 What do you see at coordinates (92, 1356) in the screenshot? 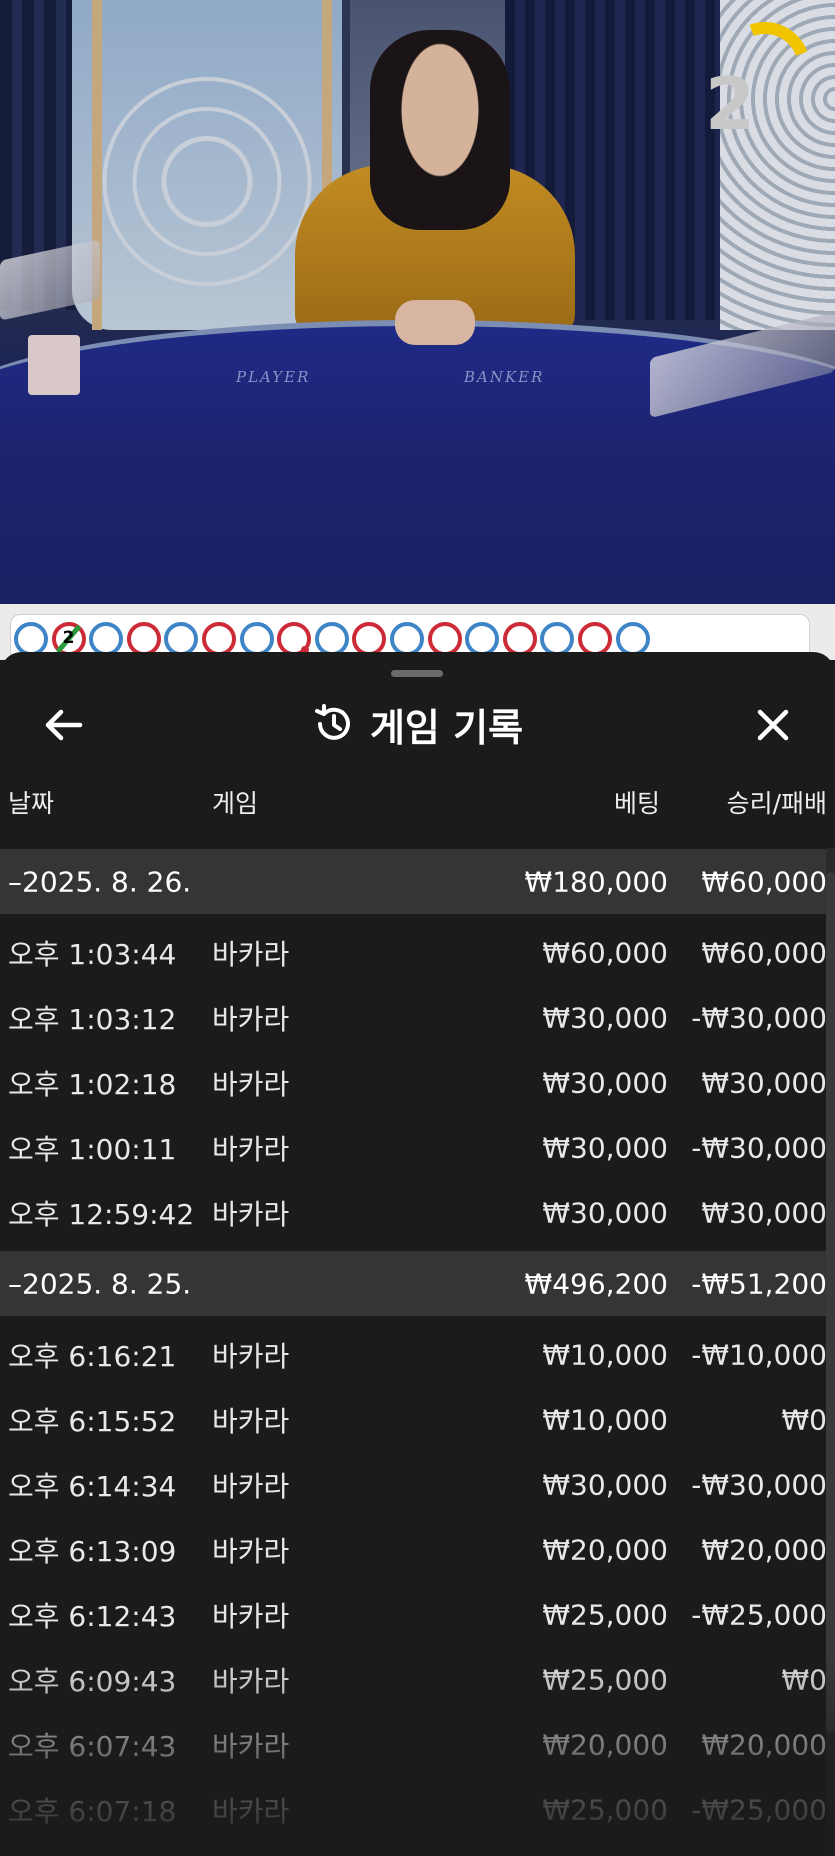
I see `record-time: 오후 6:16:21` at bounding box center [92, 1356].